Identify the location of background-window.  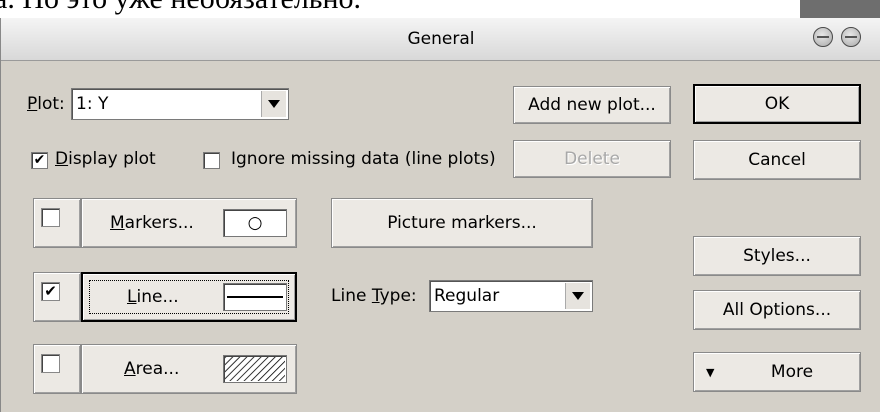
(840, 10).